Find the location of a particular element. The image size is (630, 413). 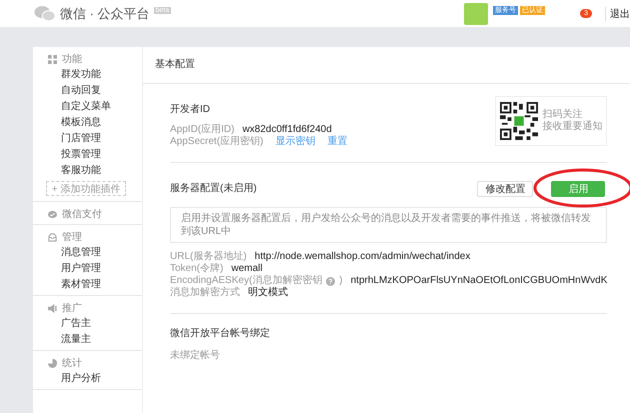

sidebar-item: 素材管理 is located at coordinates (87, 285).